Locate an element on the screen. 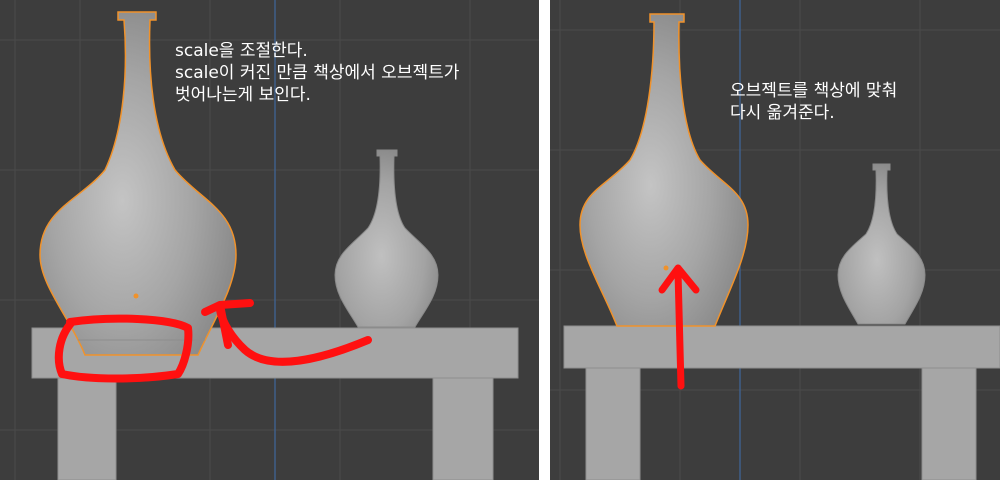  caption-line: scale이 커진 만큼 책상에서 오브젝트가 is located at coordinates (317, 73).